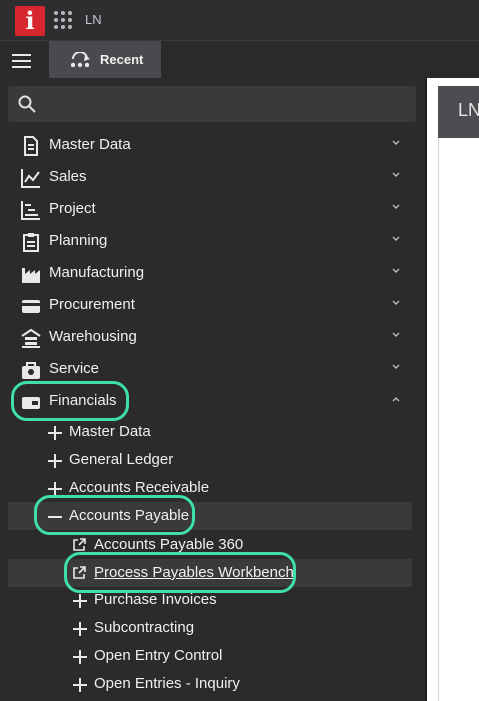  What do you see at coordinates (80, 60) in the screenshot?
I see `recent-icon` at bounding box center [80, 60].